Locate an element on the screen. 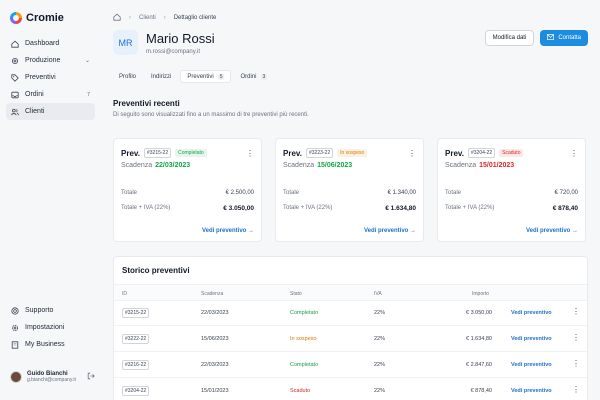 The width and height of the screenshot is (600, 400). tab-preventivi: Preventivi 5 is located at coordinates (206, 76).